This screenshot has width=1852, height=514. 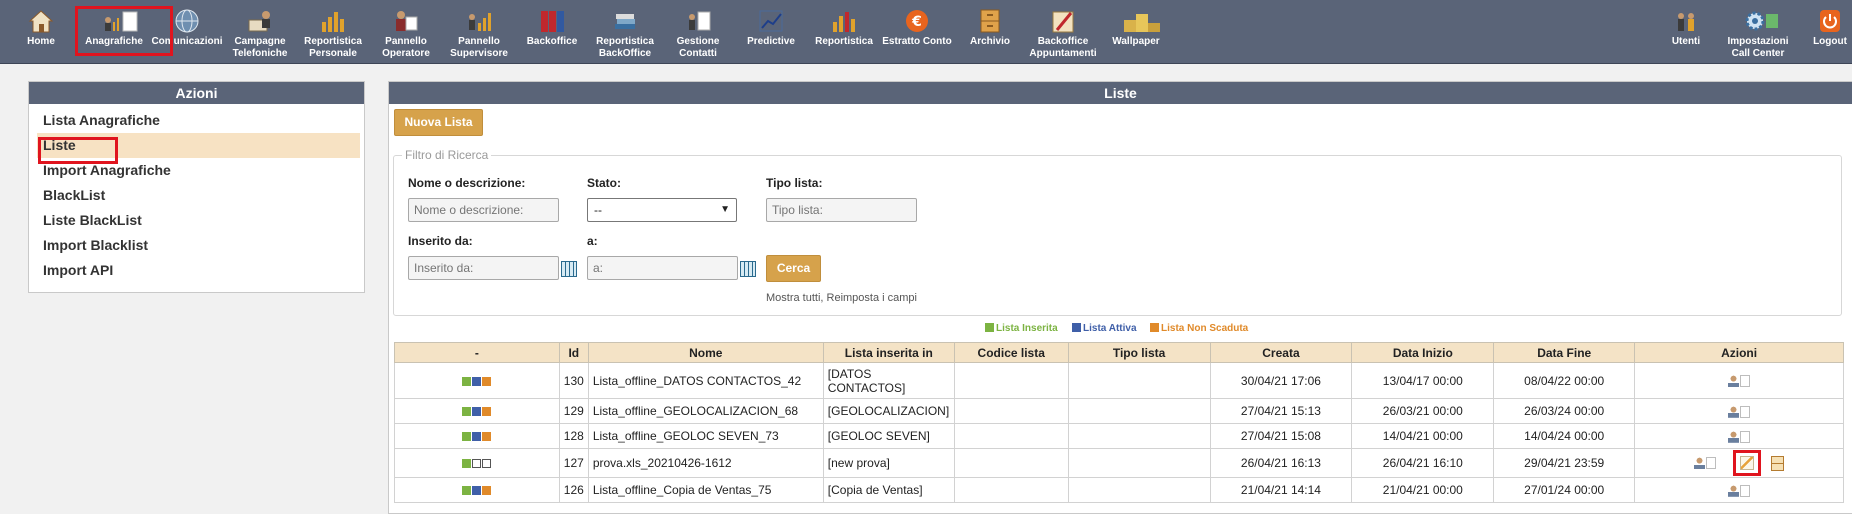 I want to click on col-id: Id, so click(x=573, y=352).